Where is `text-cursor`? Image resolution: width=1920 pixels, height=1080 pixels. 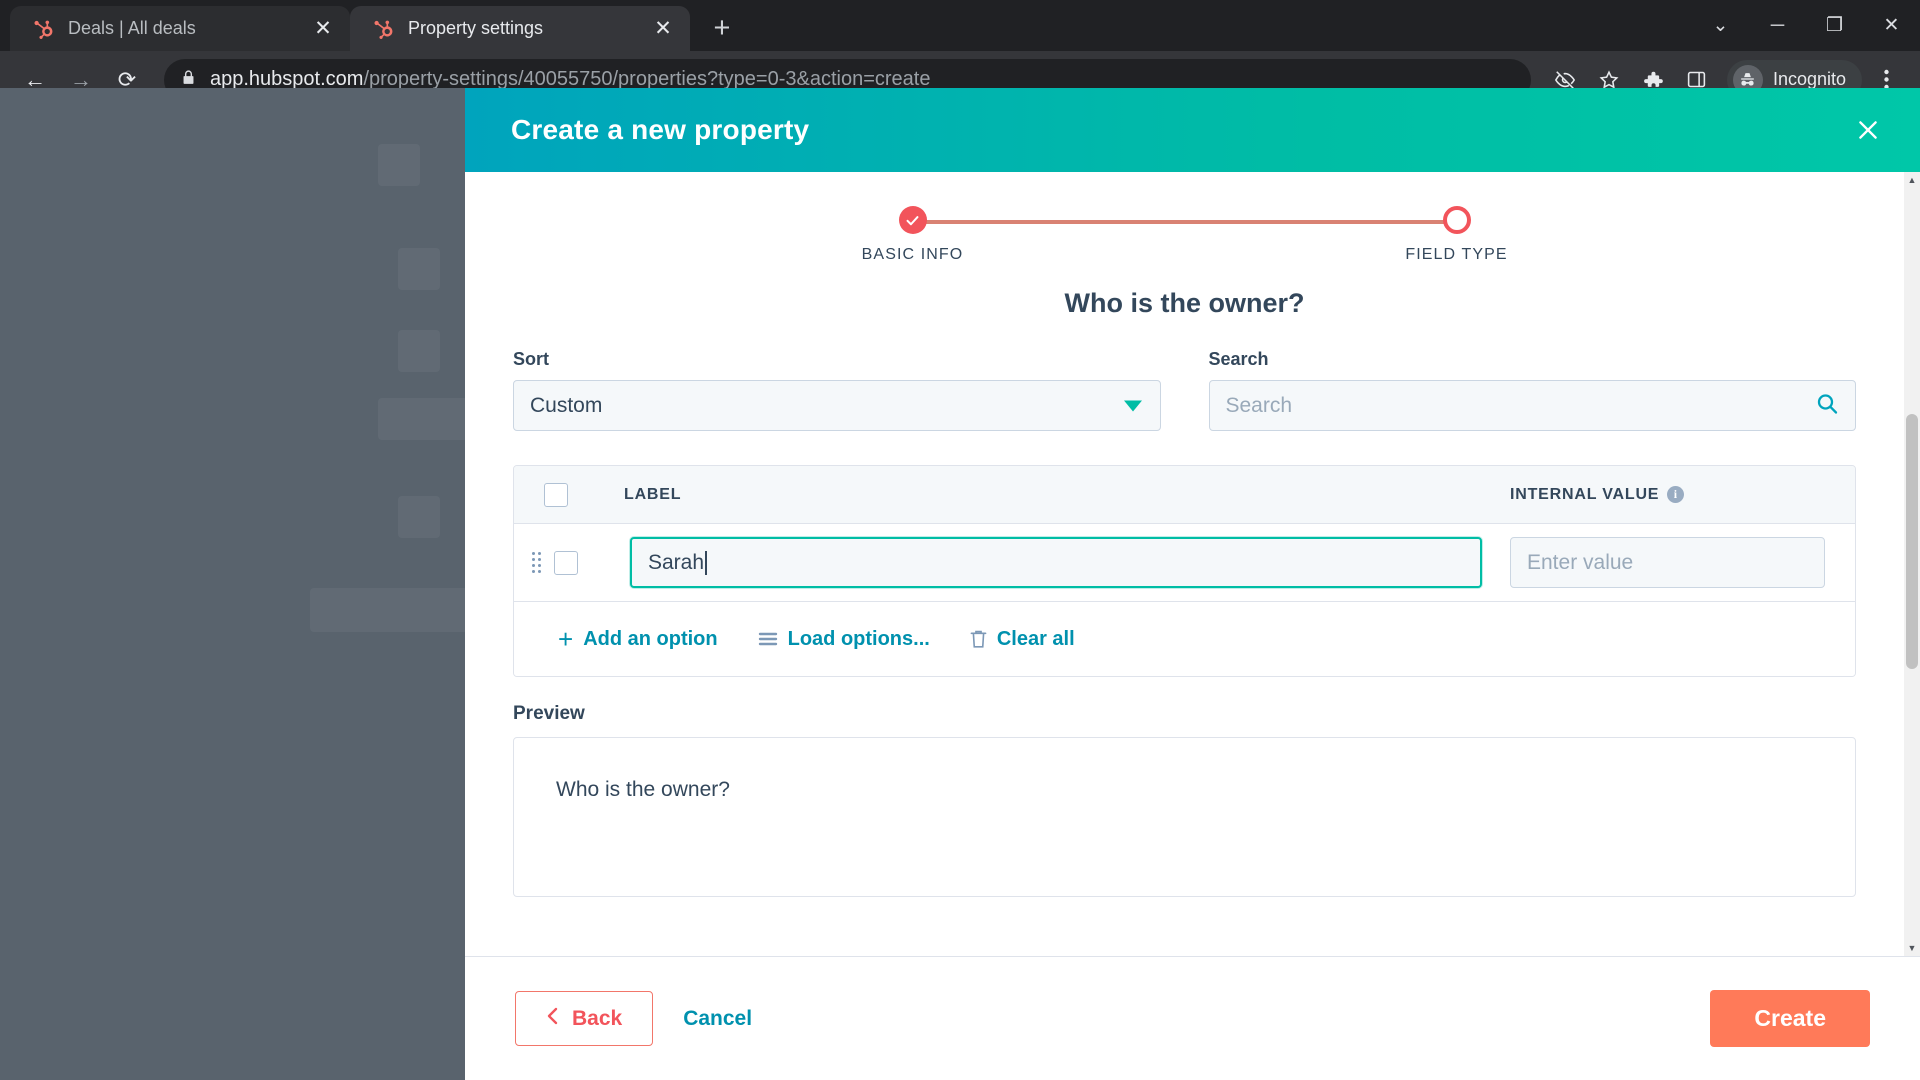
text-cursor is located at coordinates (706, 562).